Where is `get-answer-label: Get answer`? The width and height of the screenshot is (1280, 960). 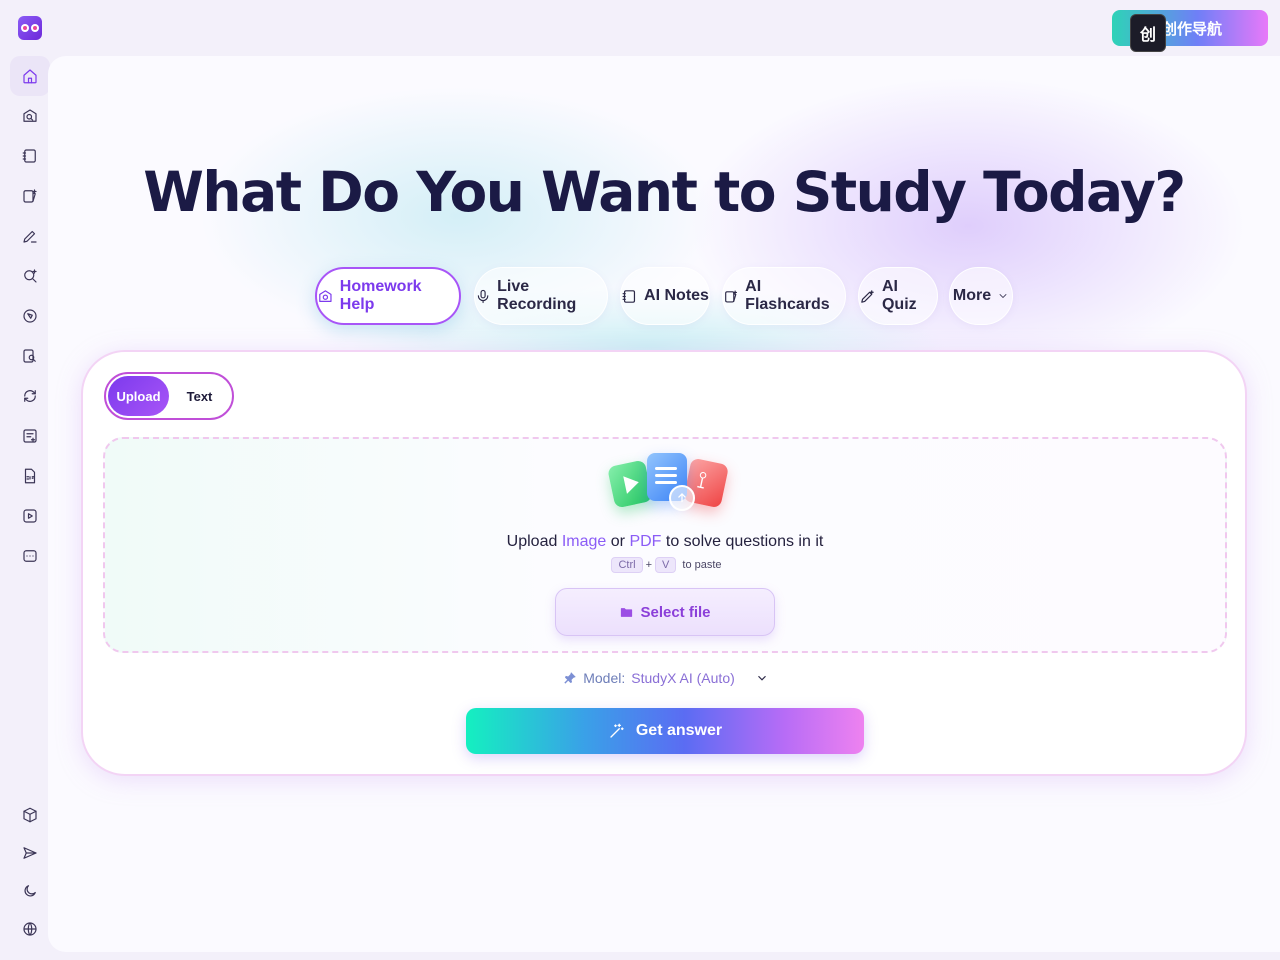
get-answer-label: Get answer is located at coordinates (679, 730).